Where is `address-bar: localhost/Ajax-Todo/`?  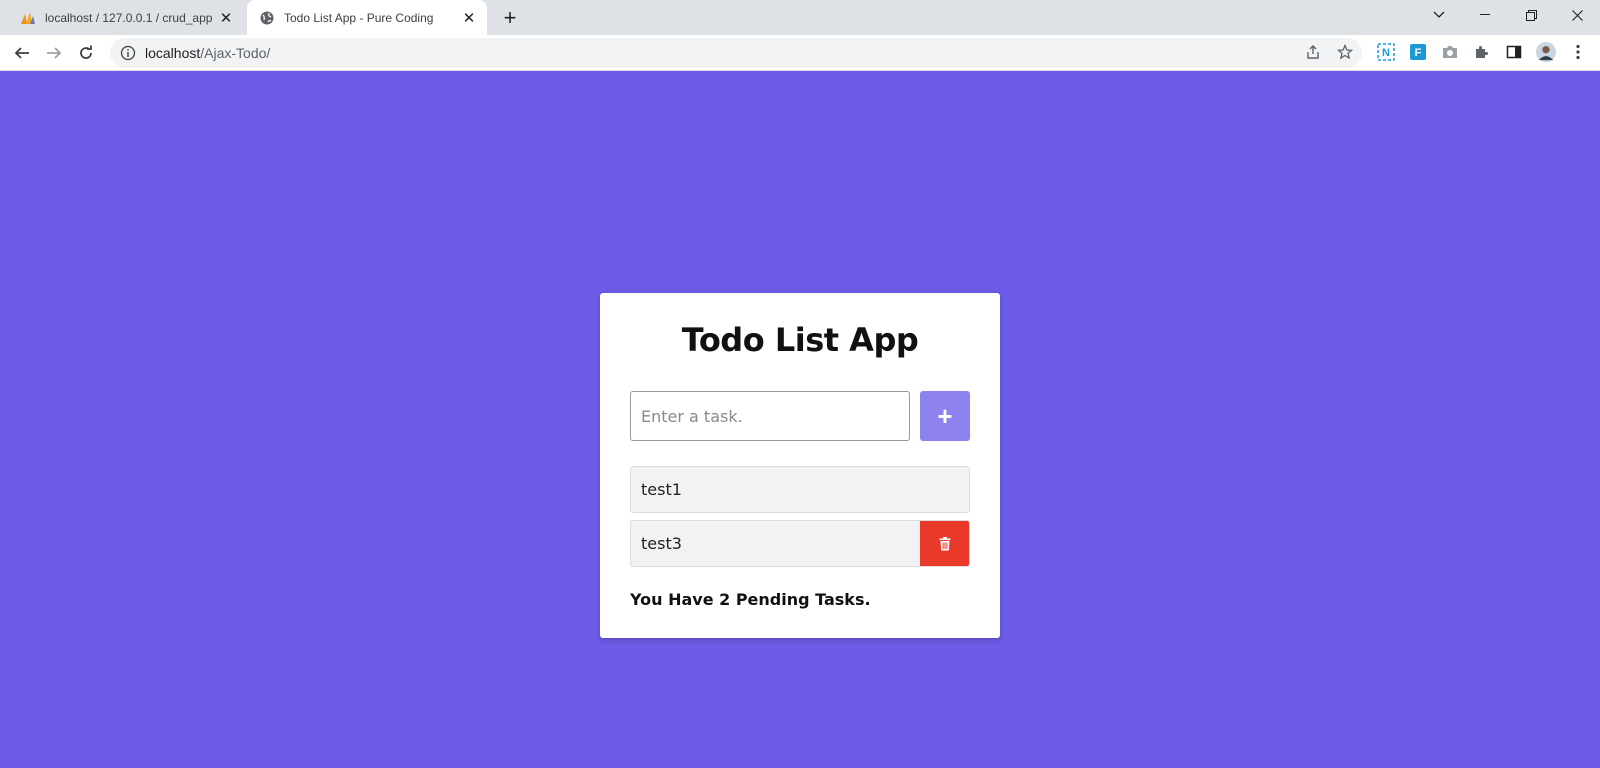
address-bar: localhost/Ajax-Todo/ is located at coordinates (736, 53).